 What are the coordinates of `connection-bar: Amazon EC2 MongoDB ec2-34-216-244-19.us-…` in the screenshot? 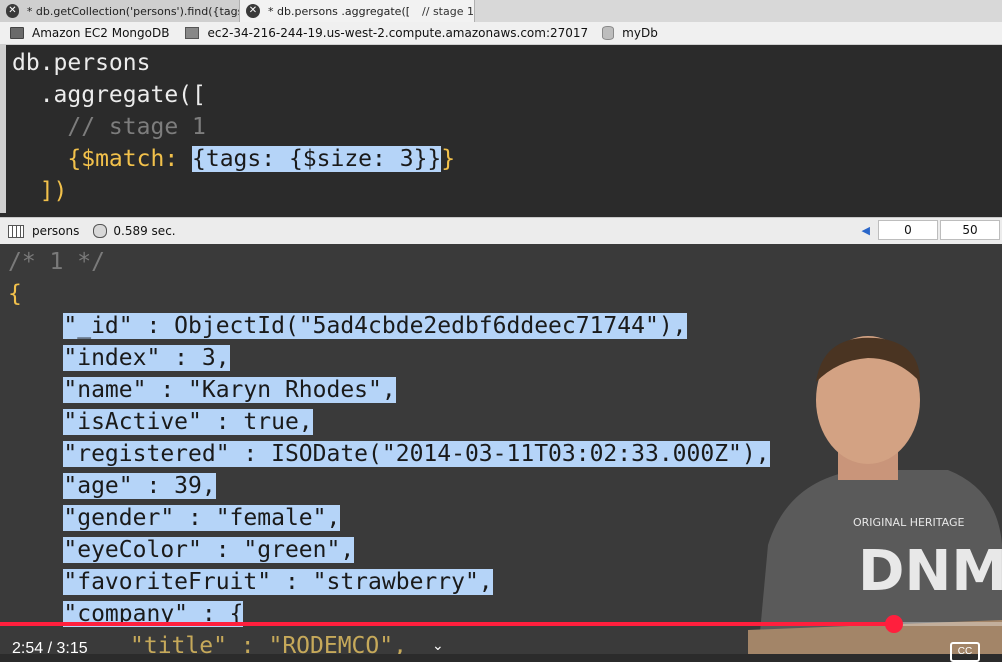 It's located at (501, 33).